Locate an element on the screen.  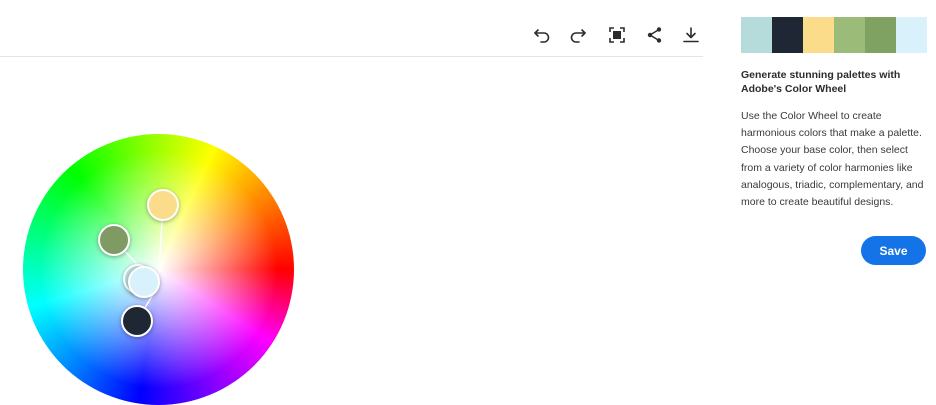
download-button is located at coordinates (691, 35).